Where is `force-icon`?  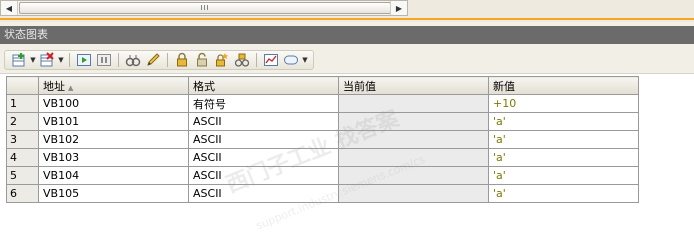 force-icon is located at coordinates (182, 60).